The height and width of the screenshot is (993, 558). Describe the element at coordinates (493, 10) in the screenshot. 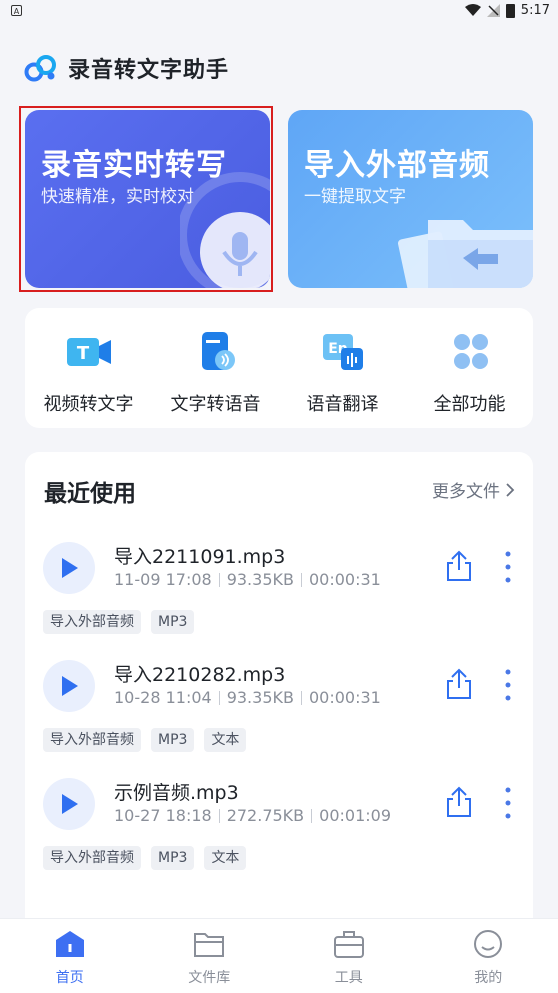

I see `signal-icon` at that location.